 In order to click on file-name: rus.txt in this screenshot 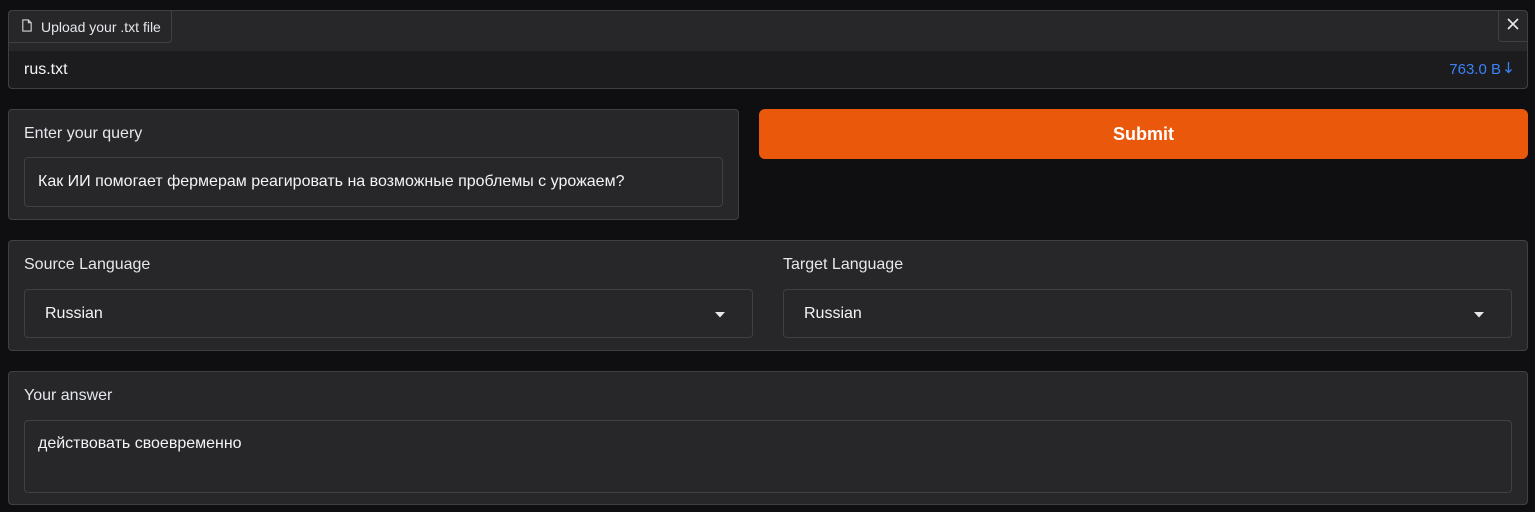, I will do `click(46, 69)`.